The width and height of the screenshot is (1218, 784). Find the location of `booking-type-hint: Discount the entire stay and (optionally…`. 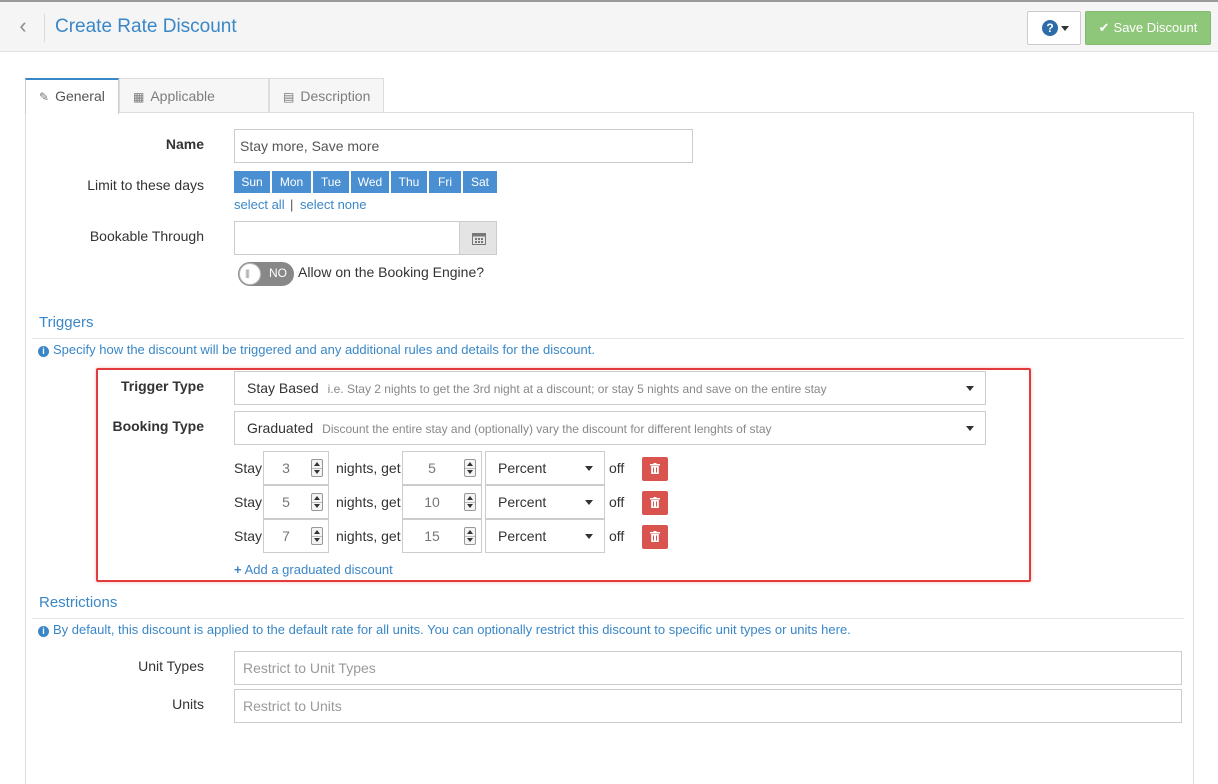

booking-type-hint: Discount the entire stay and (optionally… is located at coordinates (547, 429).